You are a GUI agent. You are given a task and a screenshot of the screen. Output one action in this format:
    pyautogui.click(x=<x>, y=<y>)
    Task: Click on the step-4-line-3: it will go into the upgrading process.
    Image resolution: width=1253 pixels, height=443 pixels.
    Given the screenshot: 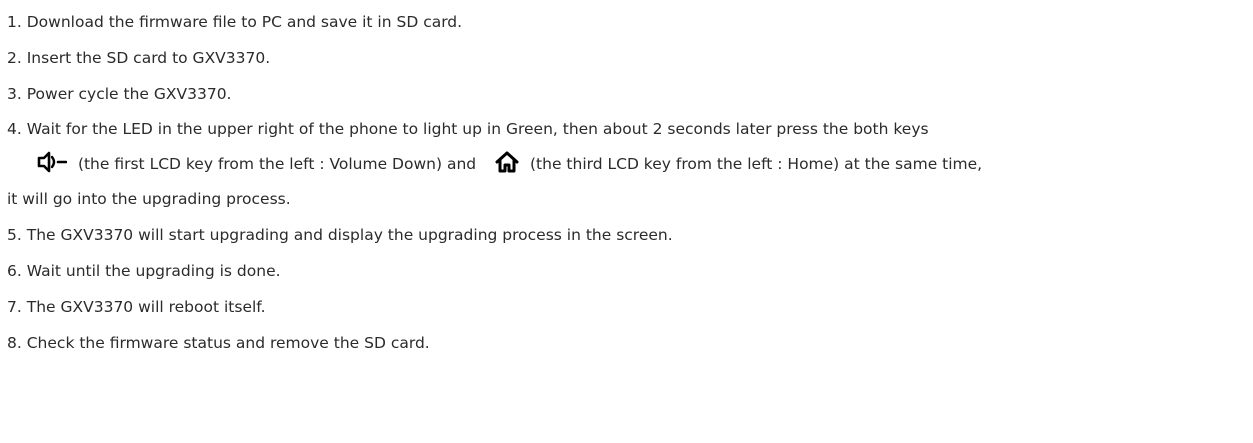 What is the action you would take?
    pyautogui.click(x=630, y=199)
    